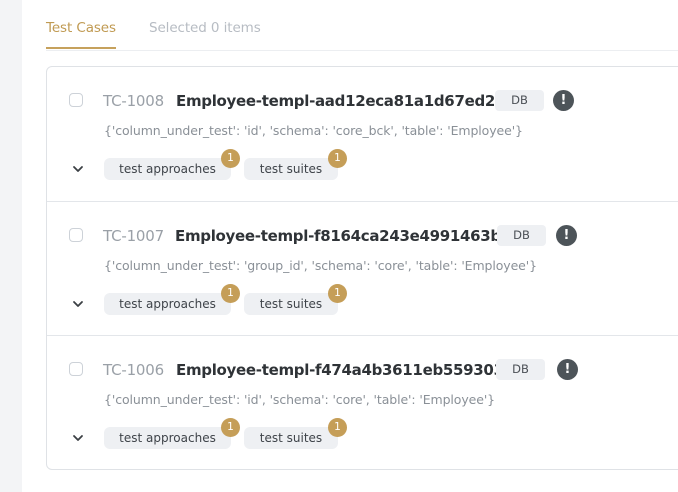 The width and height of the screenshot is (678, 492). What do you see at coordinates (11, 246) in the screenshot?
I see `left-rail` at bounding box center [11, 246].